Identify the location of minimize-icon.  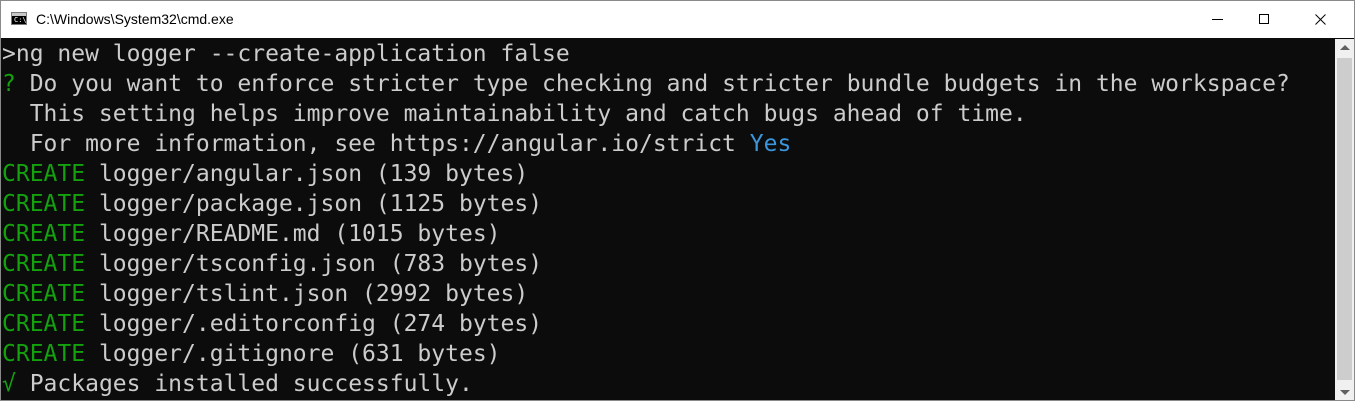
(1217, 19).